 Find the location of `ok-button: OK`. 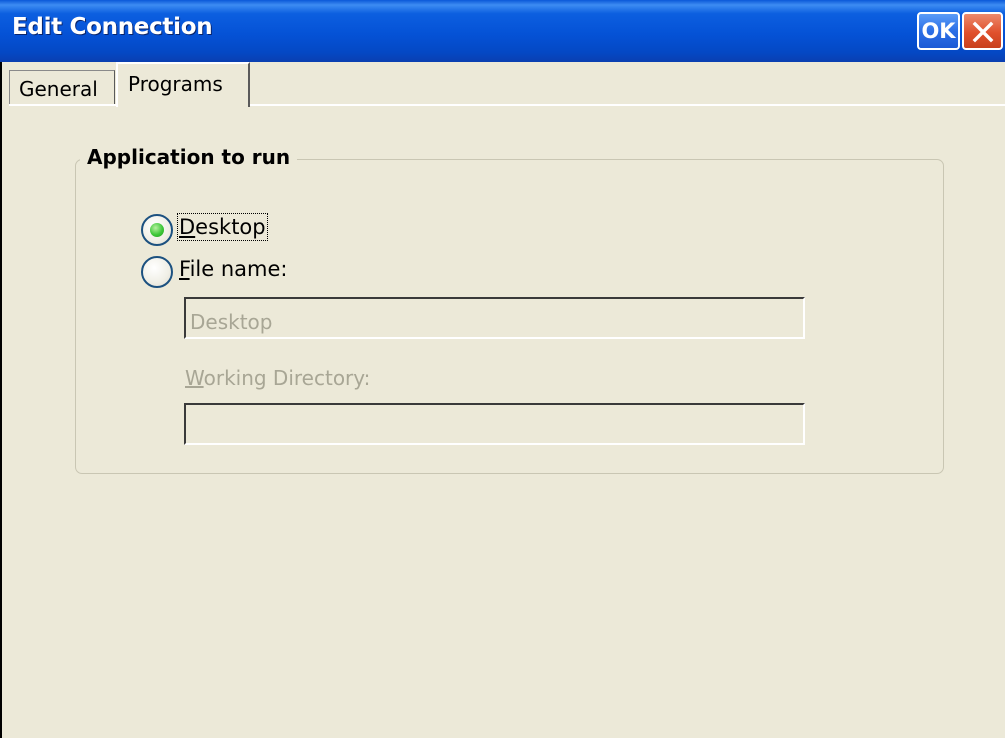

ok-button: OK is located at coordinates (938, 31).